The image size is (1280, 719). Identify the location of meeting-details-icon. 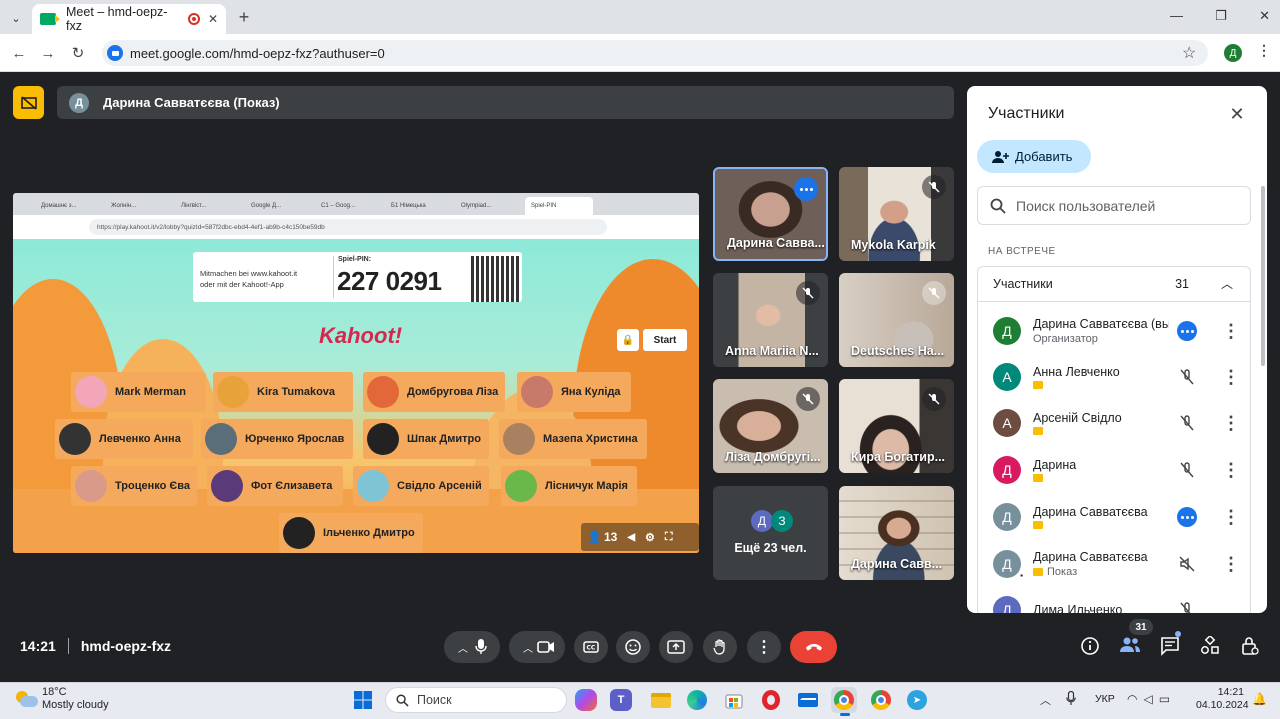
(1091, 647).